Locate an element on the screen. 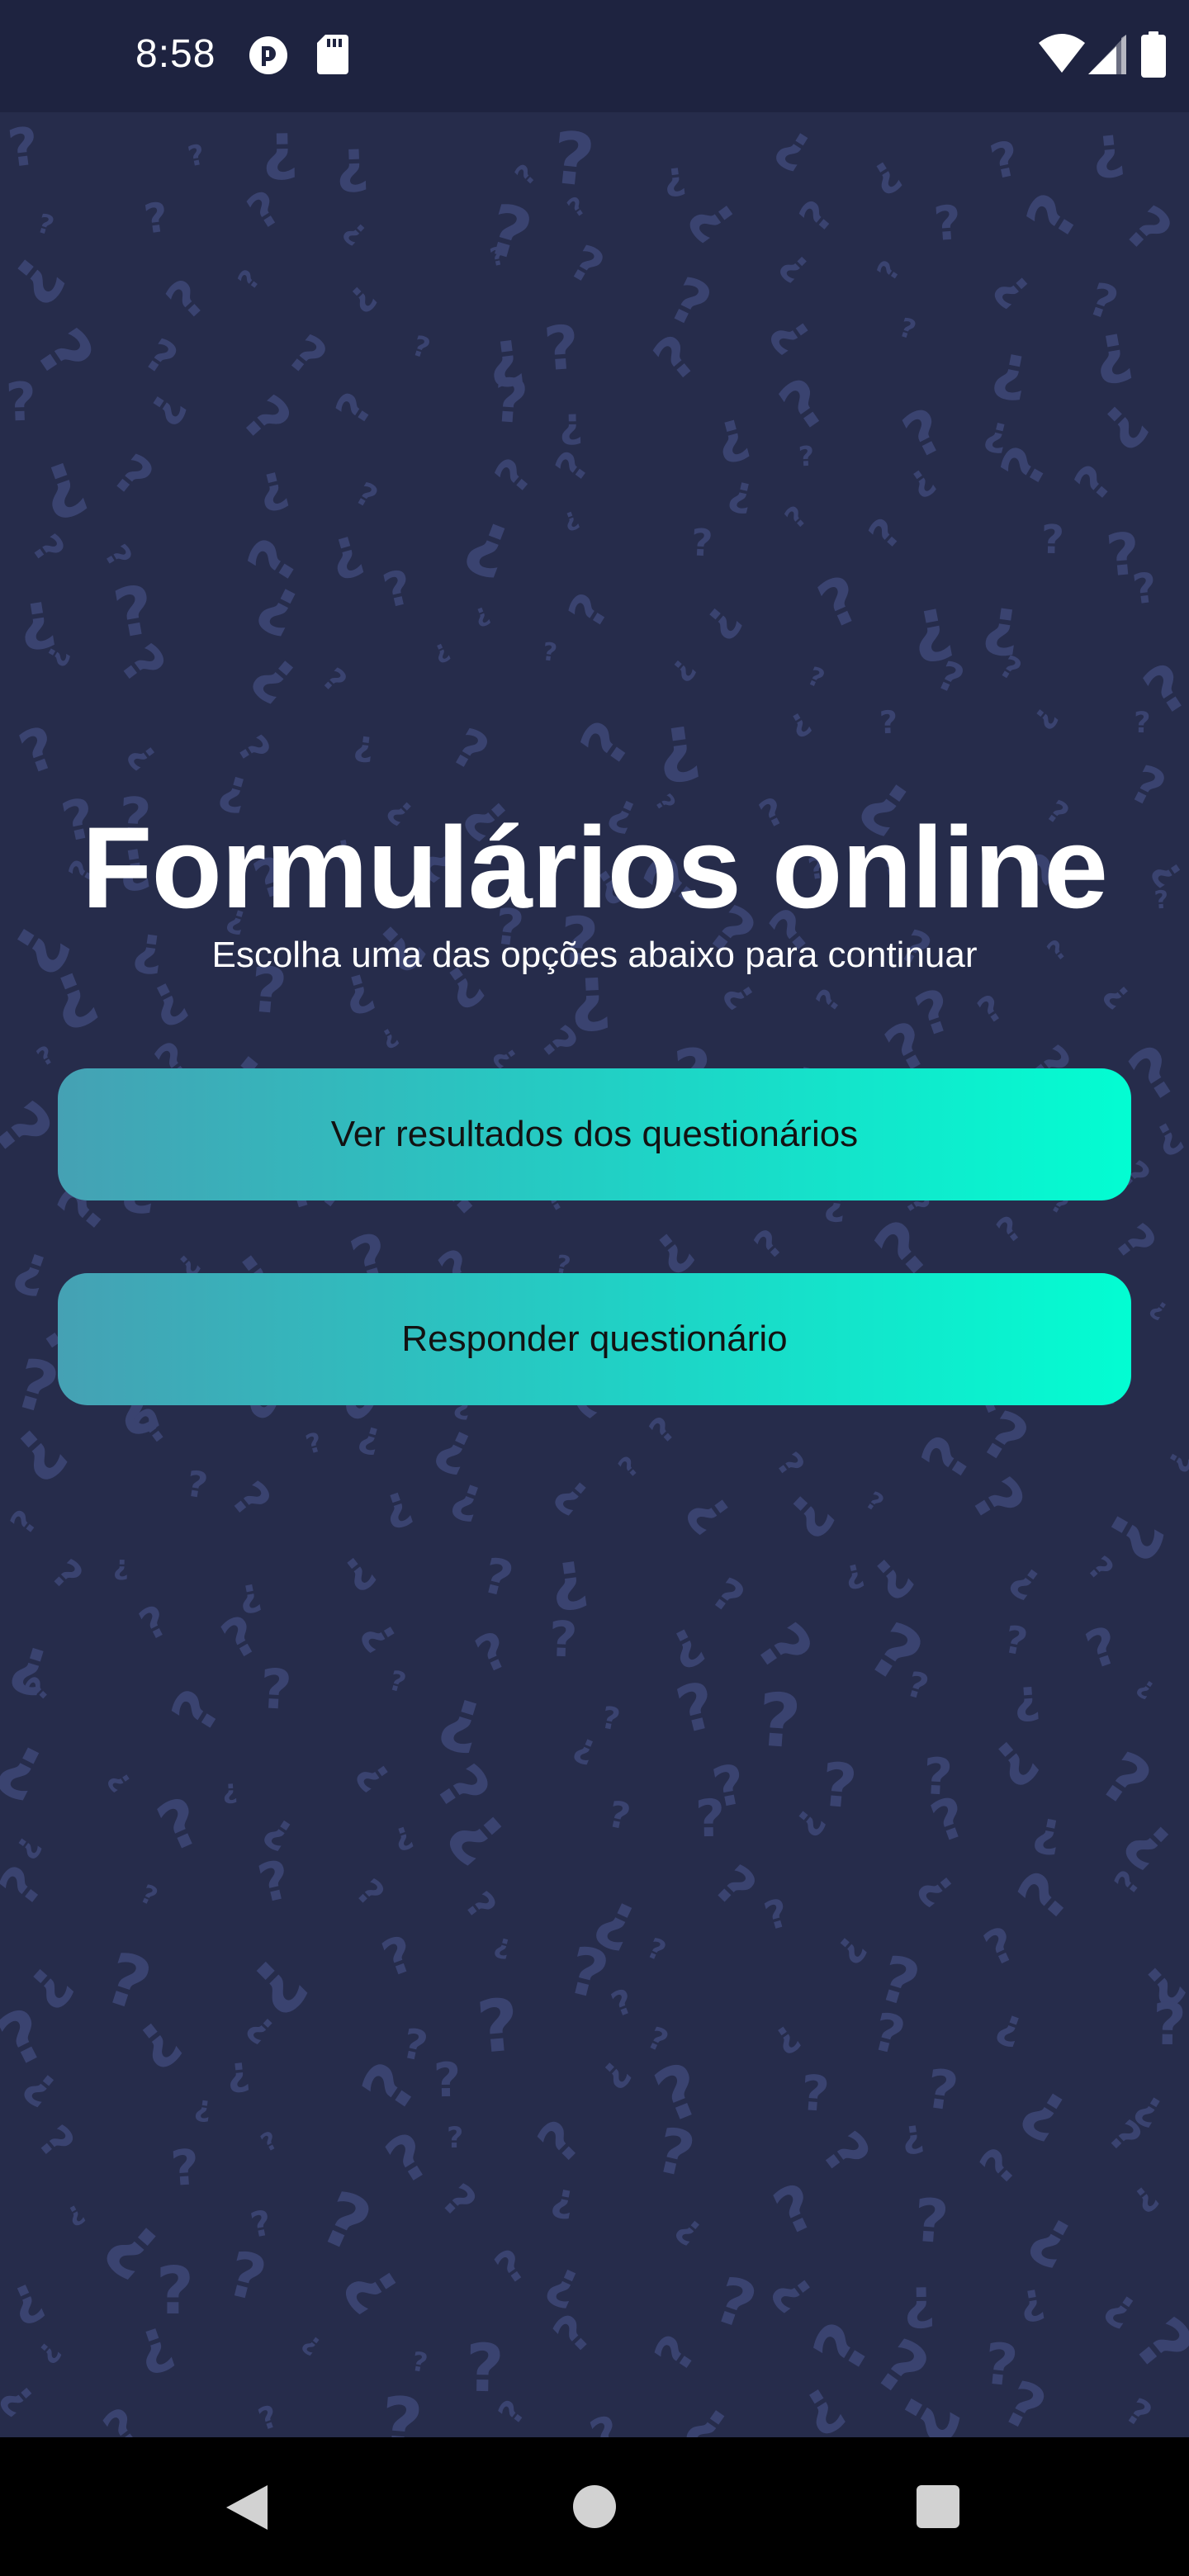 This screenshot has width=1189, height=2576. battery-icon is located at coordinates (1153, 56).